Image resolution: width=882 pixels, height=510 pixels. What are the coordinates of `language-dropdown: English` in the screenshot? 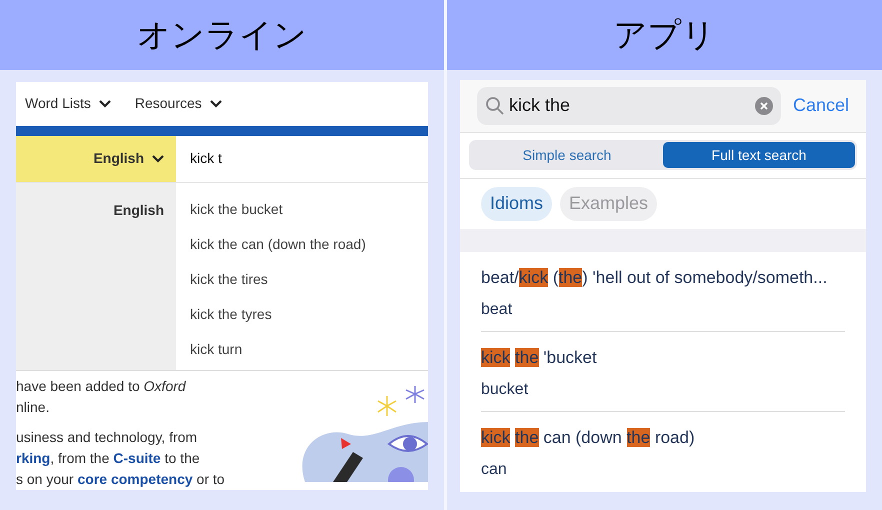 It's located at (96, 159).